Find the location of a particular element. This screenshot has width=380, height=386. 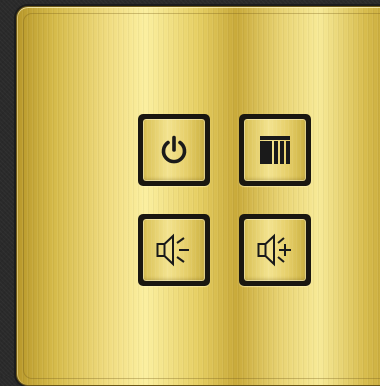

input-source-icon is located at coordinates (275, 150).